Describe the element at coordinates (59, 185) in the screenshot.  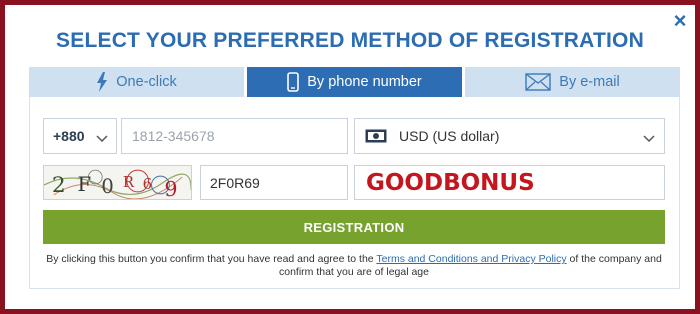
I see `captcha-char: 2` at that location.